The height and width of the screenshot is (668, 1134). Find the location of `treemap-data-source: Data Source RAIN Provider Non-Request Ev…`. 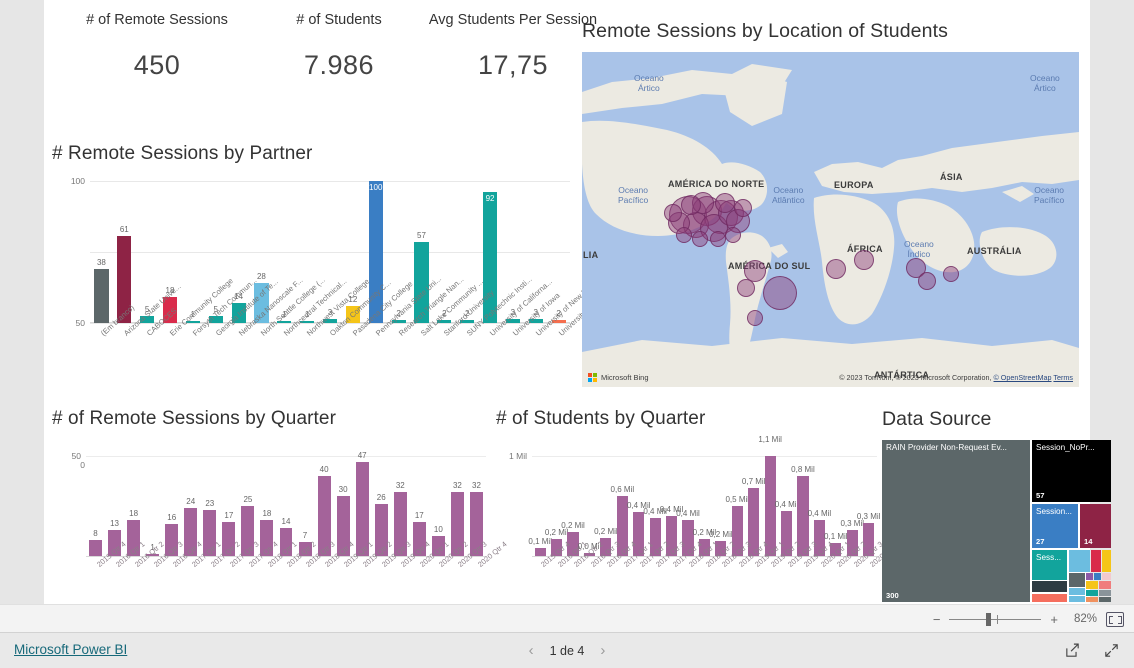

treemap-data-source: Data Source RAIN Provider Non-Request Ev… is located at coordinates (1002, 506).